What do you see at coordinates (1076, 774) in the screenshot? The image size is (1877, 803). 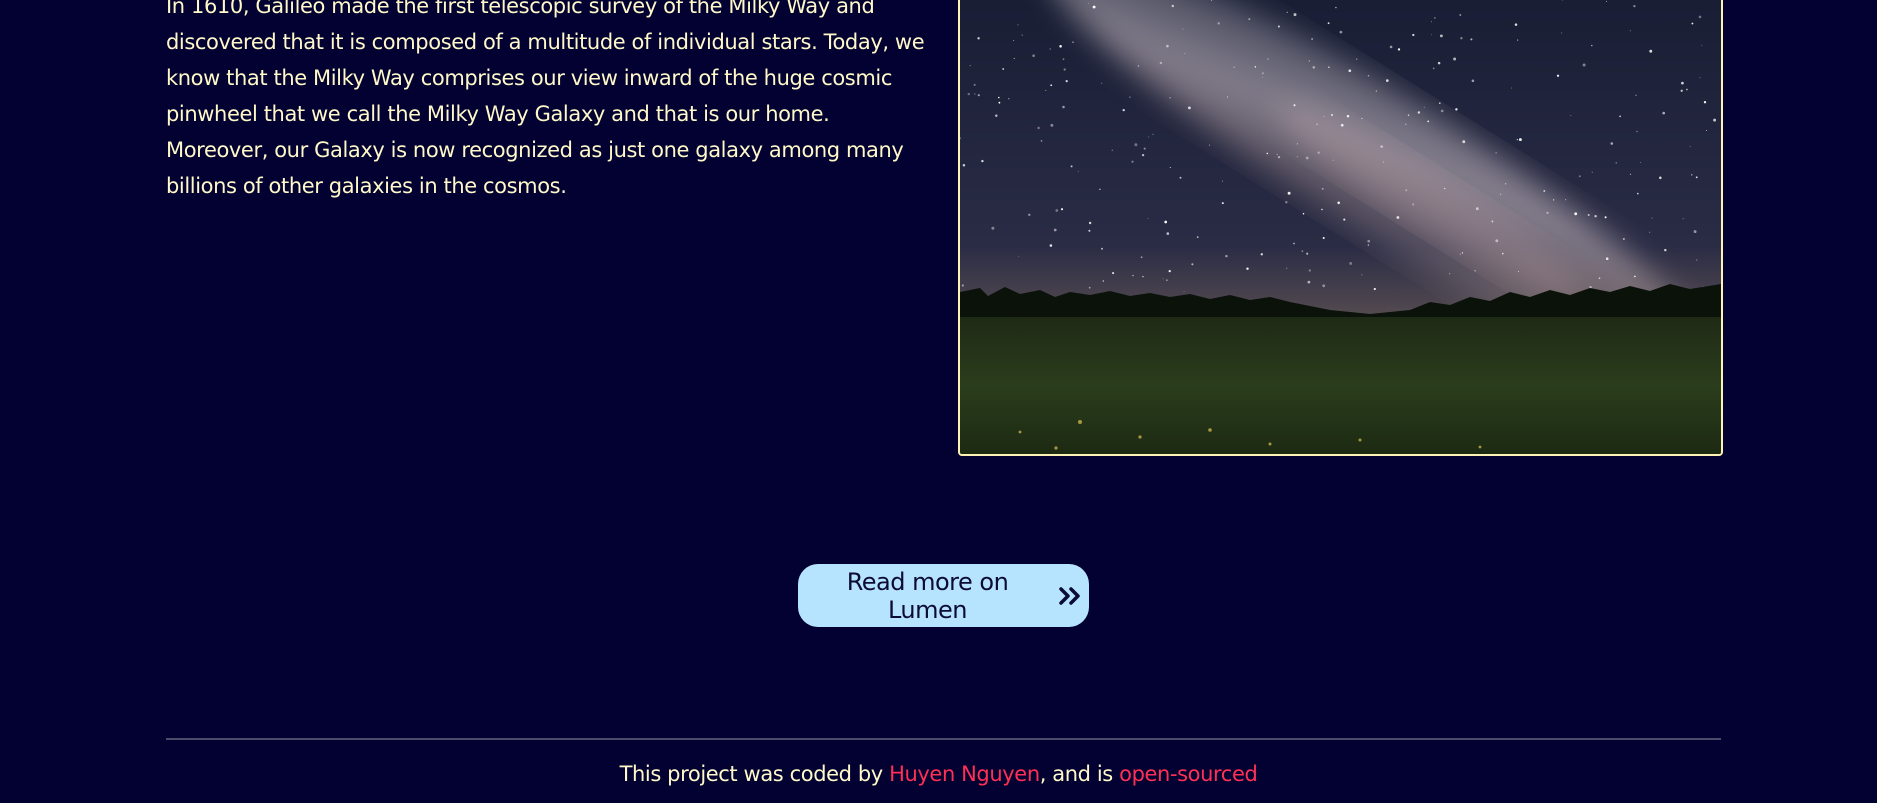 I see `footer-middle: , and is` at bounding box center [1076, 774].